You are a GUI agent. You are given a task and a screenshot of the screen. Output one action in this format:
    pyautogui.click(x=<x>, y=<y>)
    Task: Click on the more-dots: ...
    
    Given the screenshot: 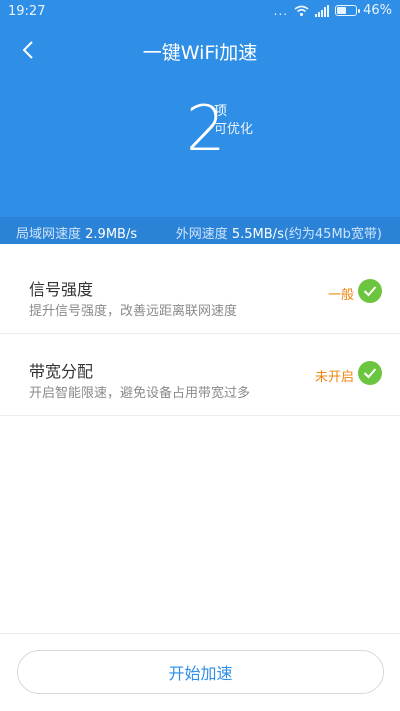 What is the action you would take?
    pyautogui.click(x=281, y=10)
    